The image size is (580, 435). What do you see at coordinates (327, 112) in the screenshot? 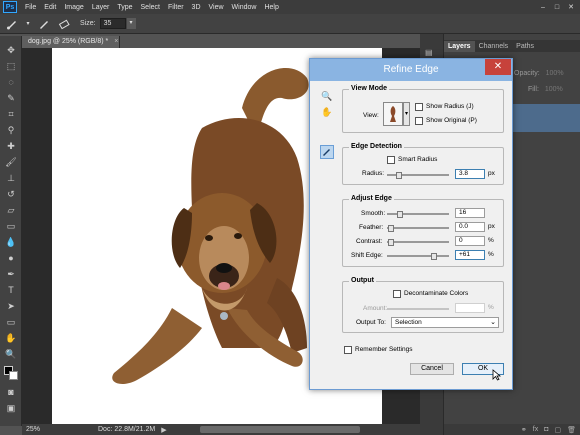
I see `hand-icon: ✋` at bounding box center [327, 112].